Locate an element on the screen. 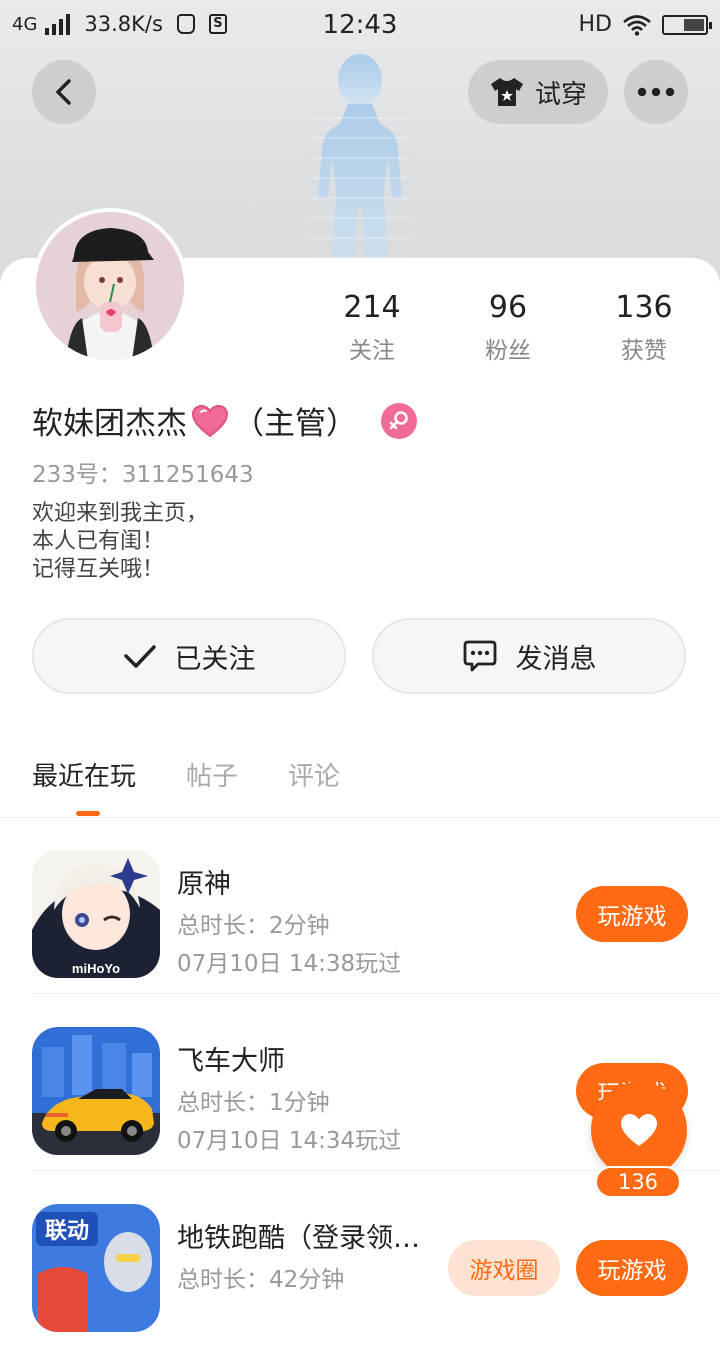  follow-label: 已关注 is located at coordinates (215, 659).